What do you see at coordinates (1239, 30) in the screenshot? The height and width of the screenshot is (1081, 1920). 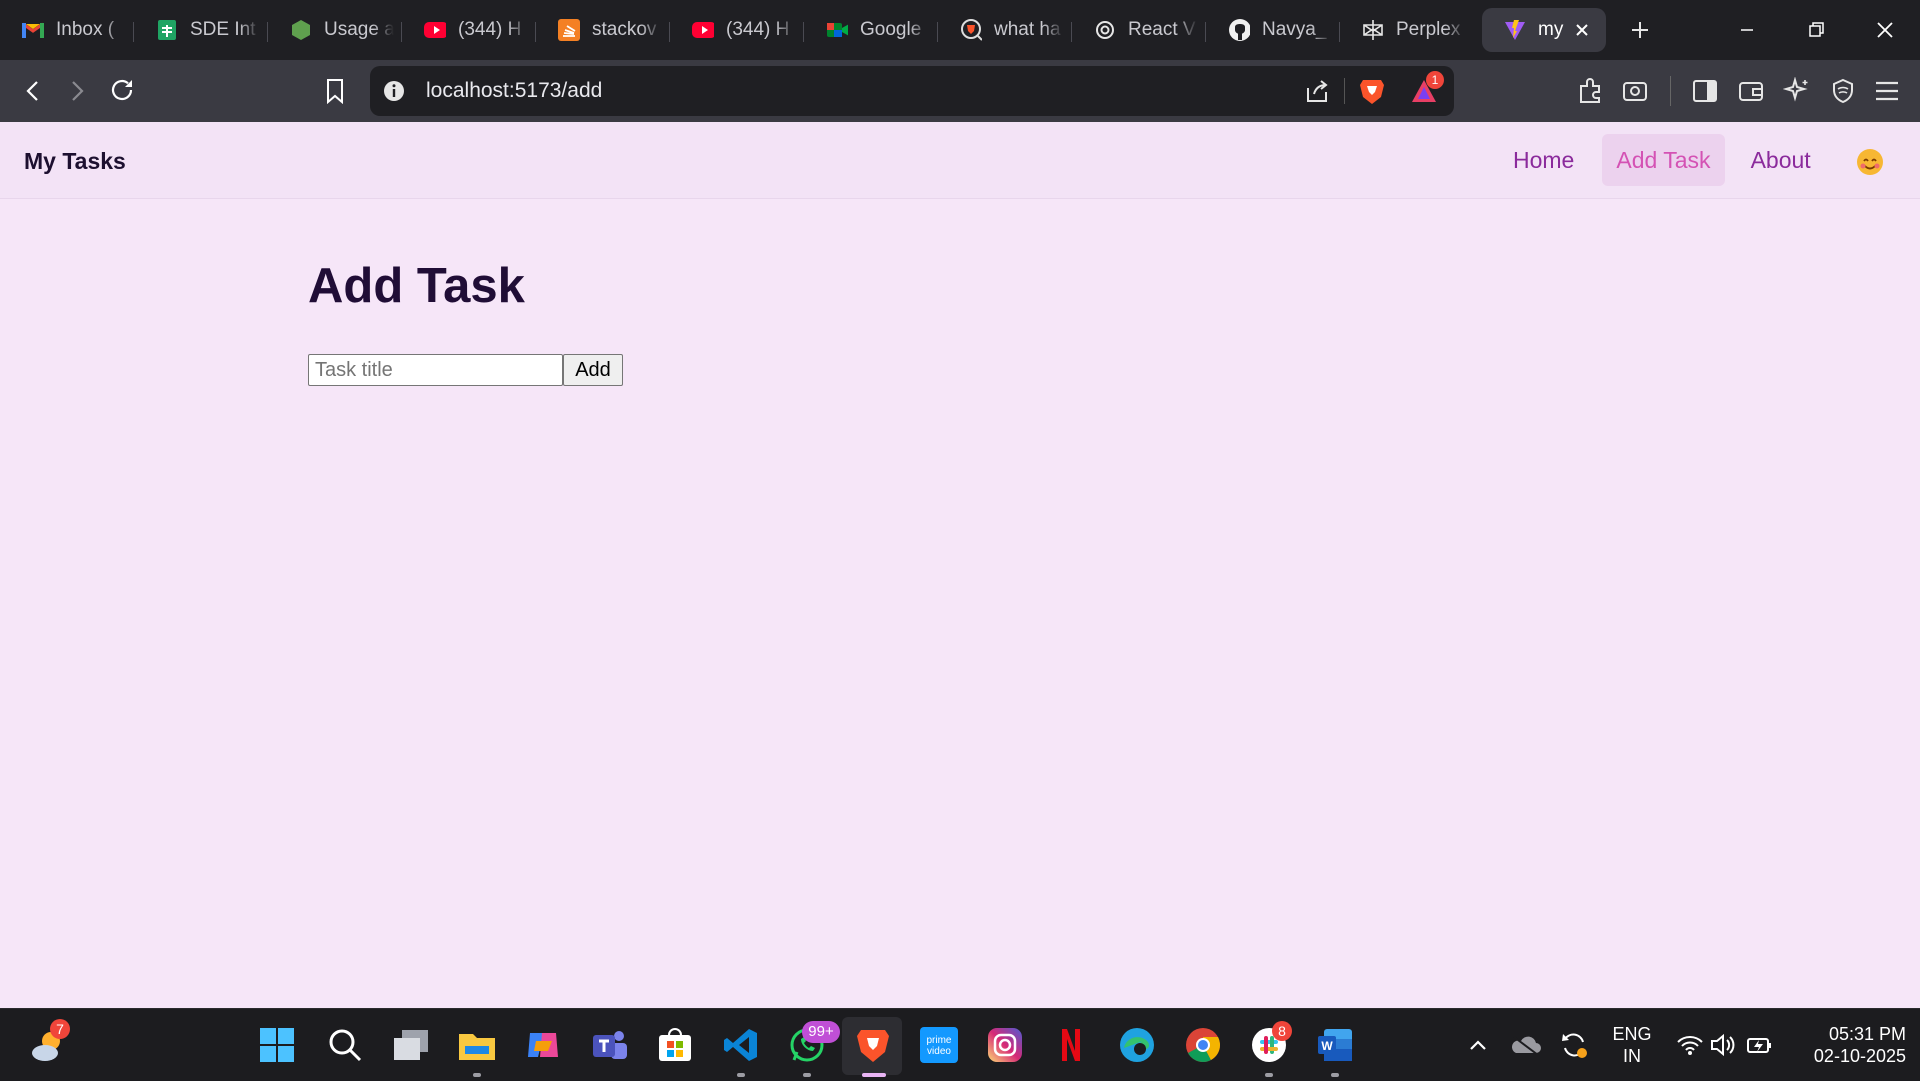 I see `github-icon` at bounding box center [1239, 30].